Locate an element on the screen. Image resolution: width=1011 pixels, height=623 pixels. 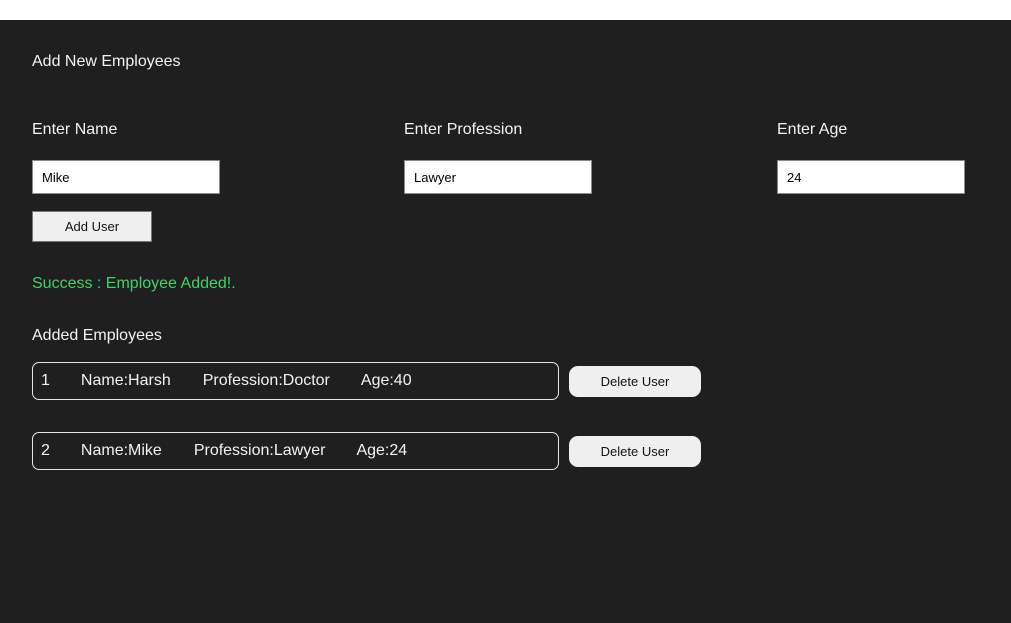
profession-input is located at coordinates (498, 177).